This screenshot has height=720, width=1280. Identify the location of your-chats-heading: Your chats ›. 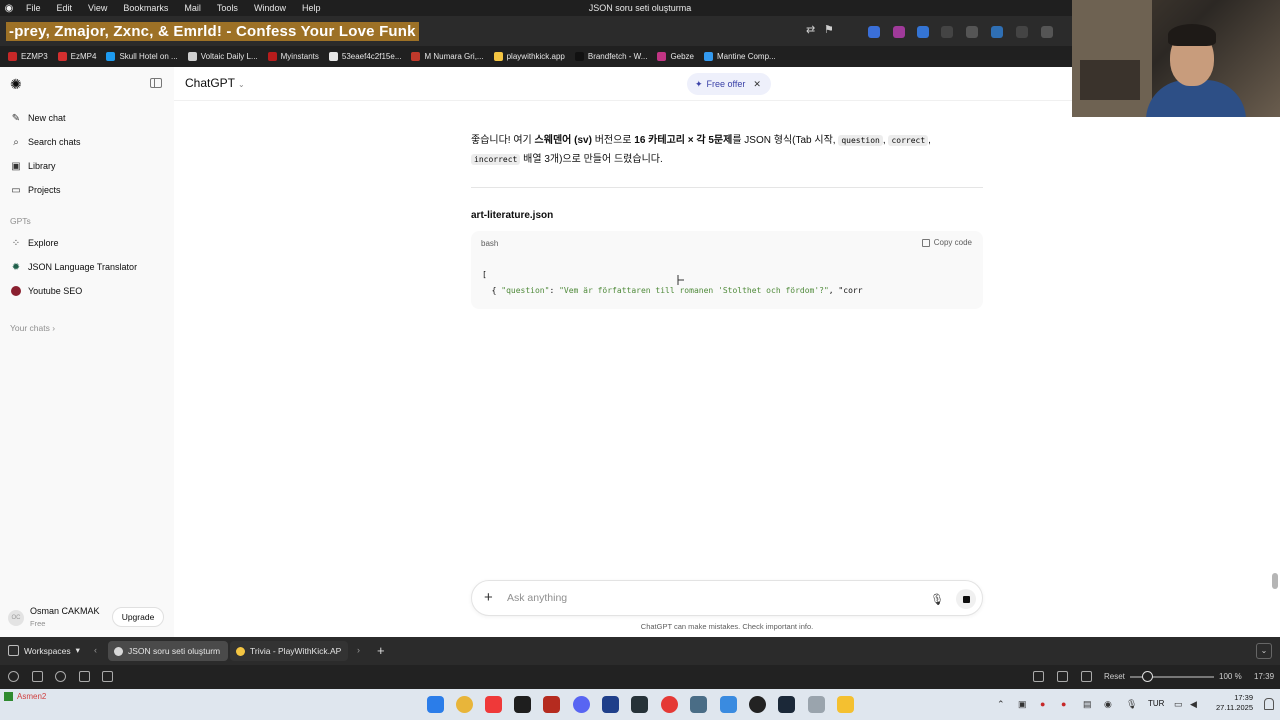
(32, 328).